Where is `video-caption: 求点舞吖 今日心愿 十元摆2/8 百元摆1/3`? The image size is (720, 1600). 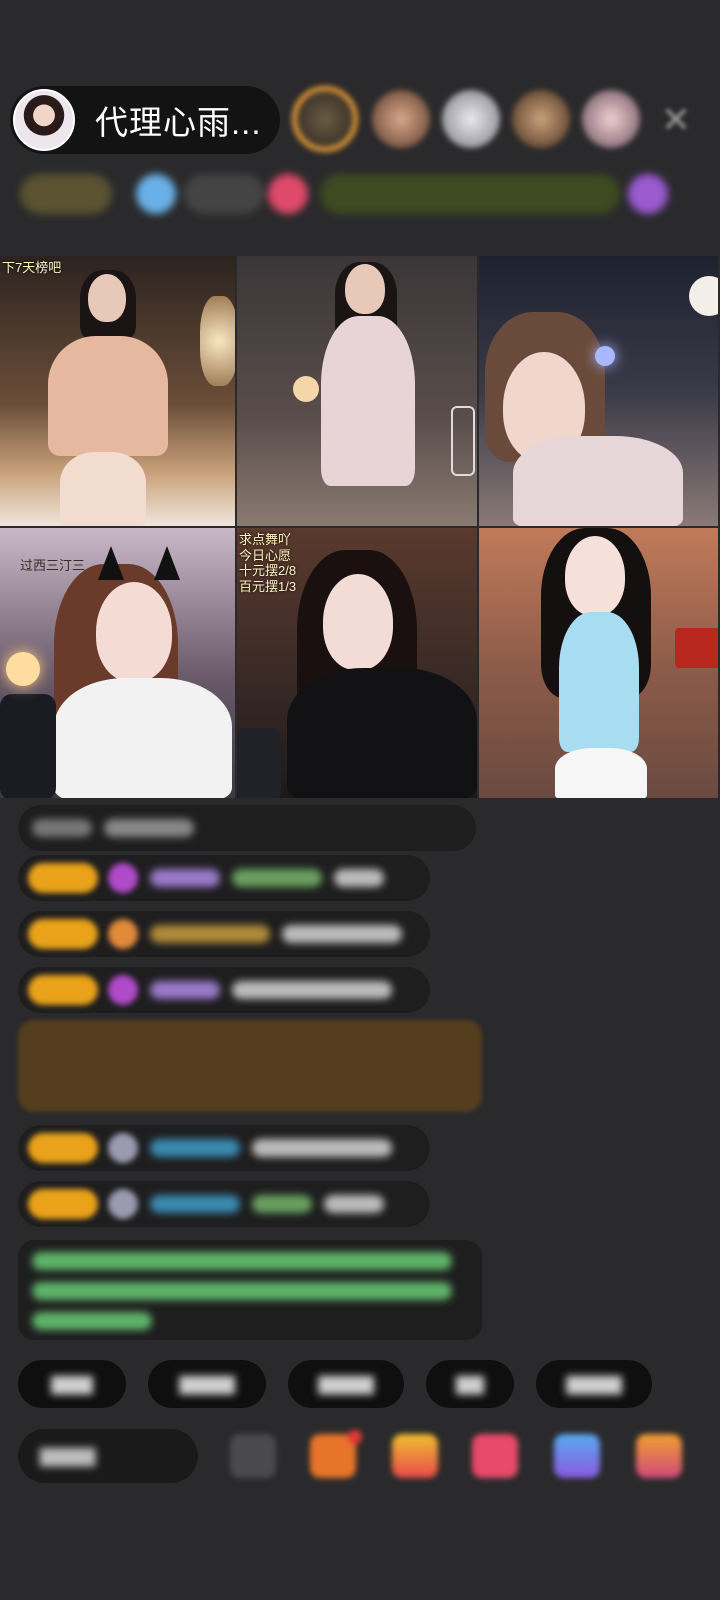
video-caption: 求点舞吖 今日心愿 十元摆2/8 百元摆1/3 is located at coordinates (268, 563).